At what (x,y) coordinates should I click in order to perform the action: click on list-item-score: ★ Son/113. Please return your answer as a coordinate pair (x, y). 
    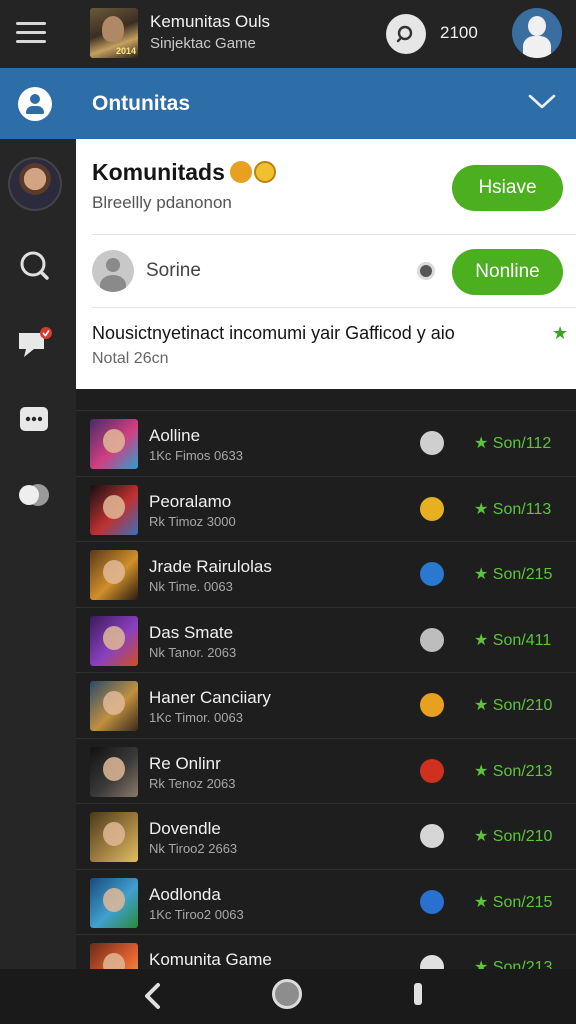
    Looking at the image, I should click on (513, 509).